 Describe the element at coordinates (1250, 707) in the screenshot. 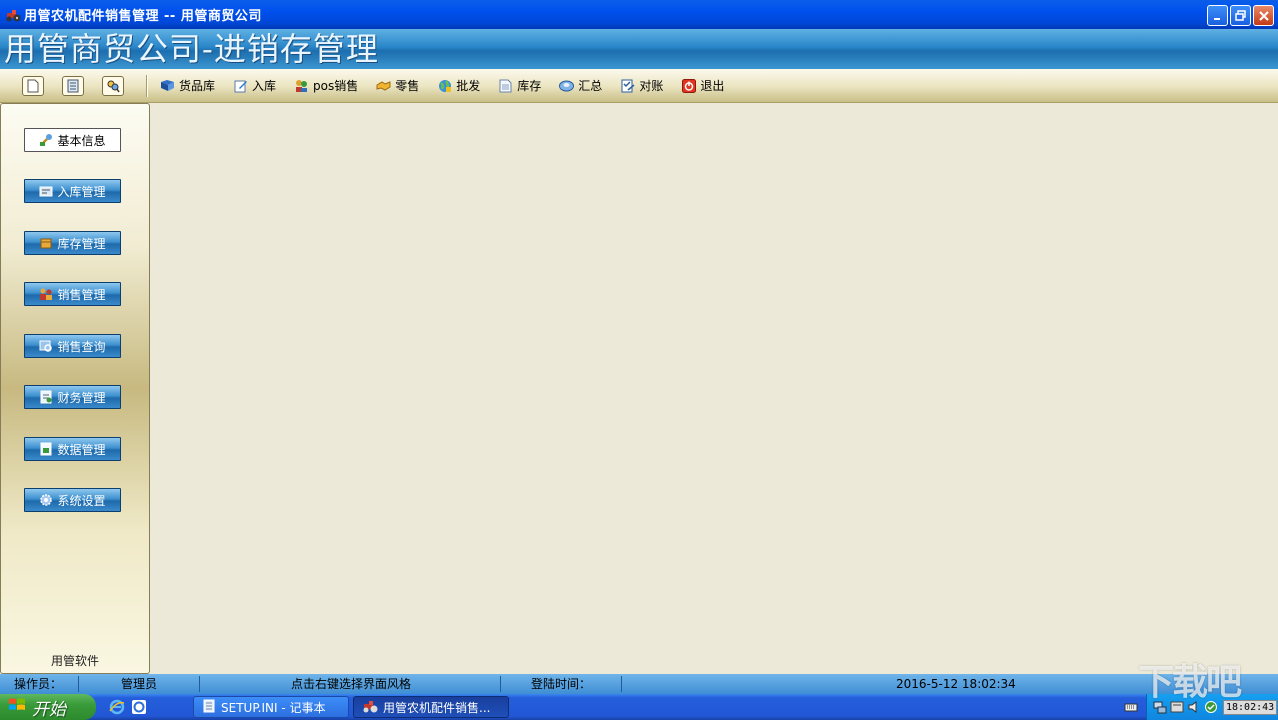

I see `taskbar-clock: 18:02:43` at that location.